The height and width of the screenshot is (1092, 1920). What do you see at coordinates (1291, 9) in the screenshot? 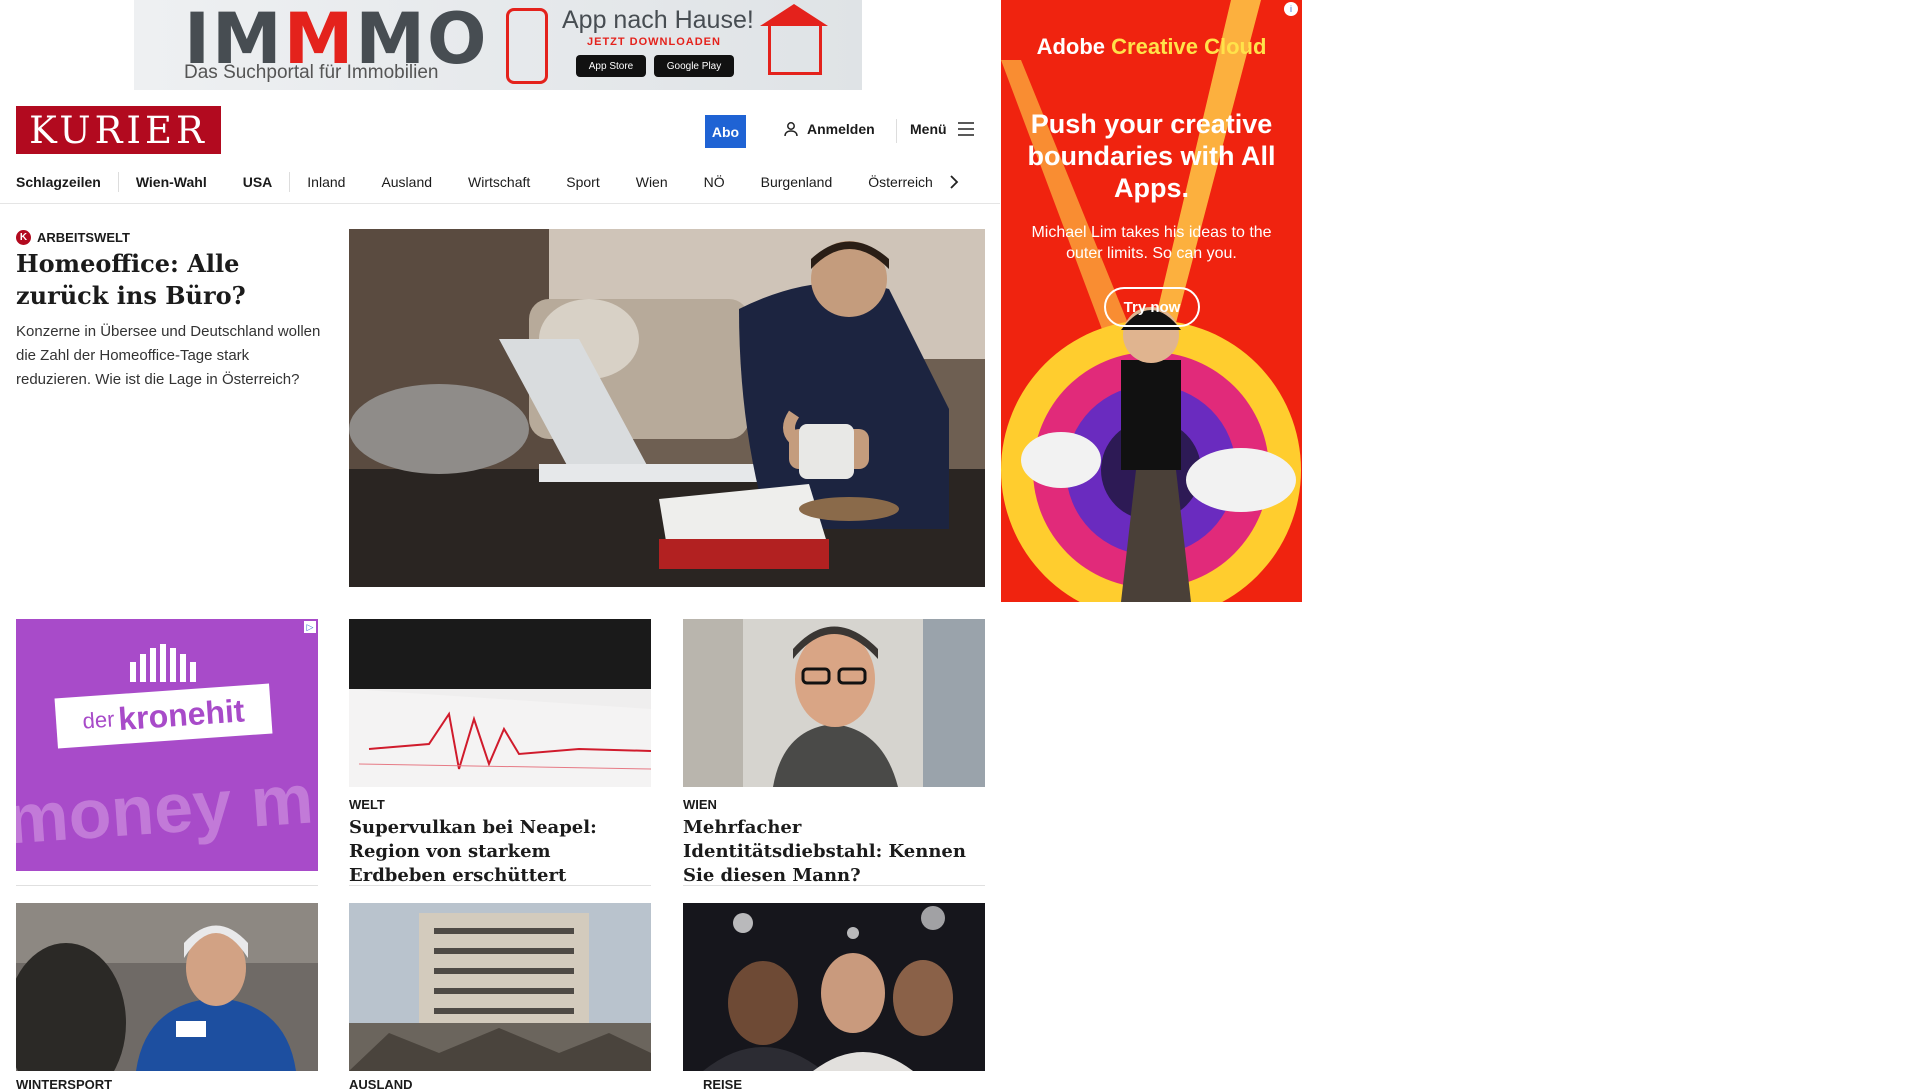
I see `ad-info-icon: i` at bounding box center [1291, 9].